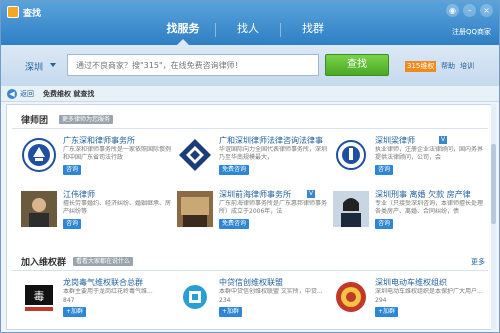 The image size is (500, 333). Describe the element at coordinates (408, 300) in the screenshot. I see `group-card: 深圳电动车维权组织 深圳电动车维权组织是本保护广大用户... 294 +加群` at that location.